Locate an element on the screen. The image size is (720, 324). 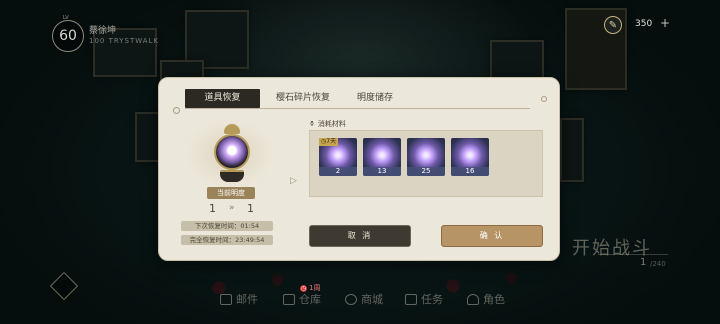
task-icon is located at coordinates (411, 299).